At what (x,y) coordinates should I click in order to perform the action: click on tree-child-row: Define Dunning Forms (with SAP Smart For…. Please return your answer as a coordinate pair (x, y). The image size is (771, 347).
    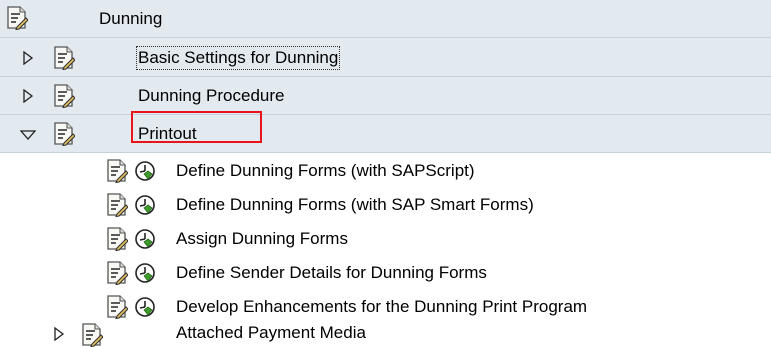
    Looking at the image, I should click on (385, 206).